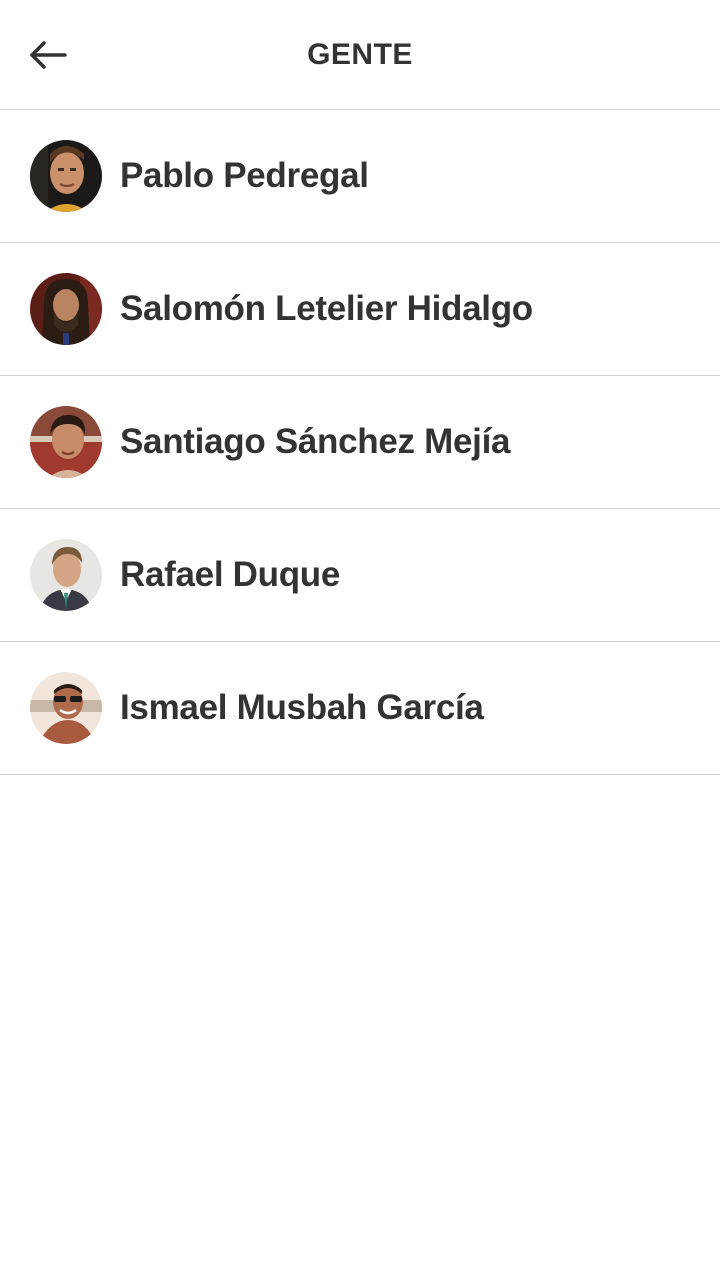 This screenshot has width=720, height=1280. I want to click on person-row: Salomón Letelier Hidalgo, so click(360, 309).